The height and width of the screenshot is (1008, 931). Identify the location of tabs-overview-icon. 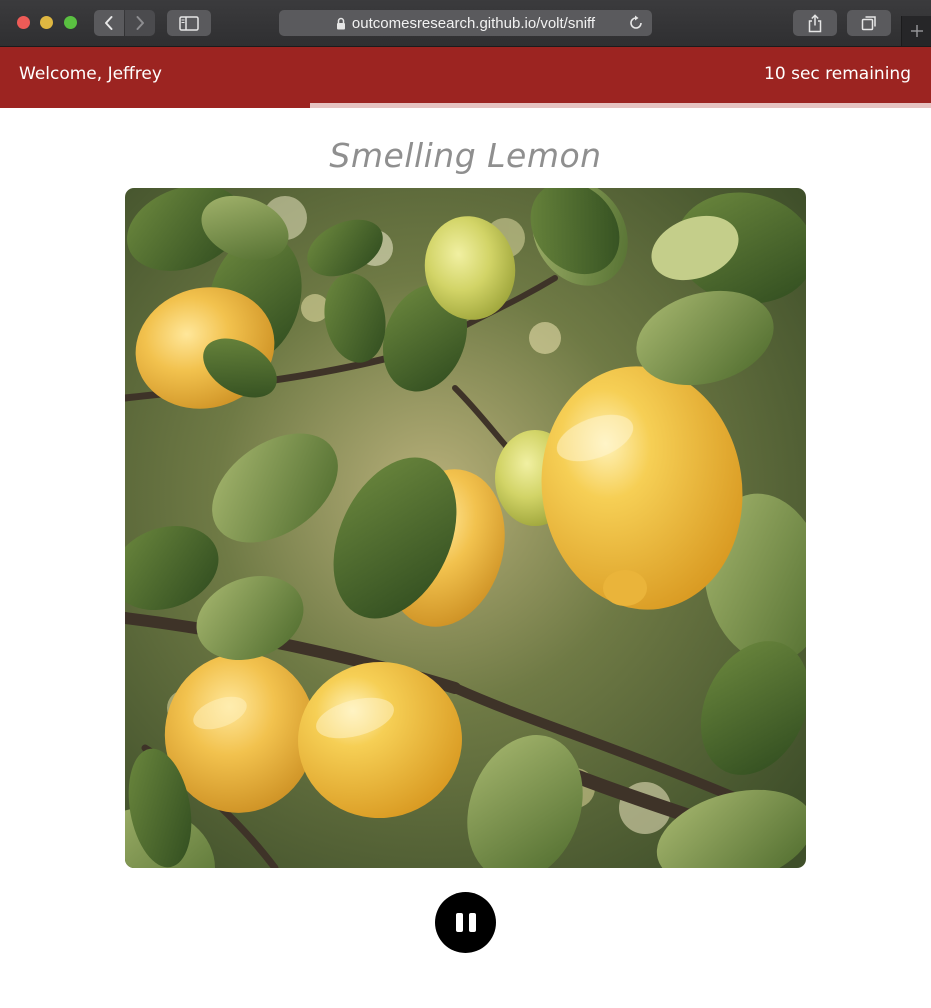
(868, 23).